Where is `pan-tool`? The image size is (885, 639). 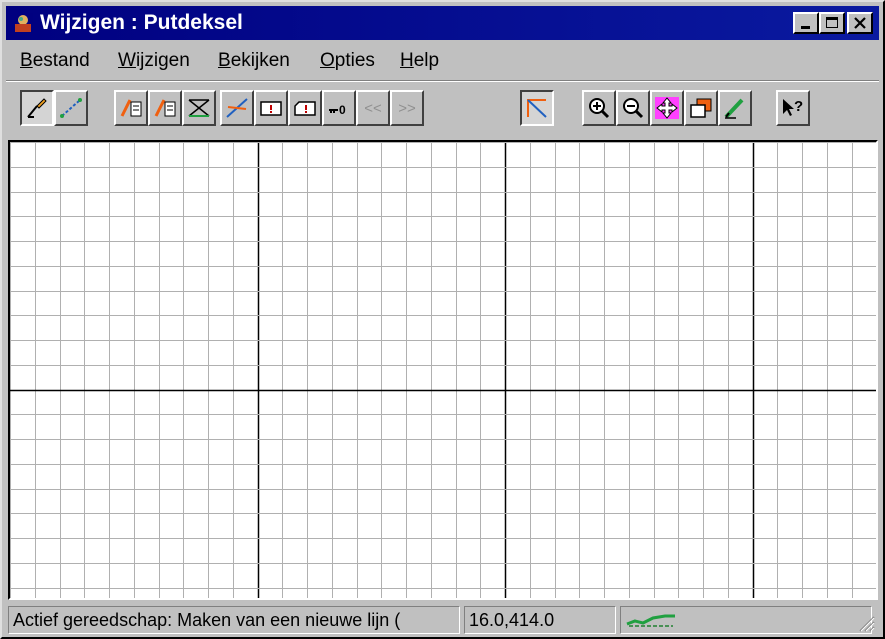
pan-tool is located at coordinates (667, 108).